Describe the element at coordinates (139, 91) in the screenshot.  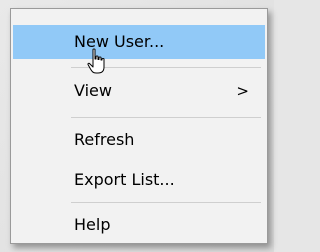
I see `menu-item-view: View >` at that location.